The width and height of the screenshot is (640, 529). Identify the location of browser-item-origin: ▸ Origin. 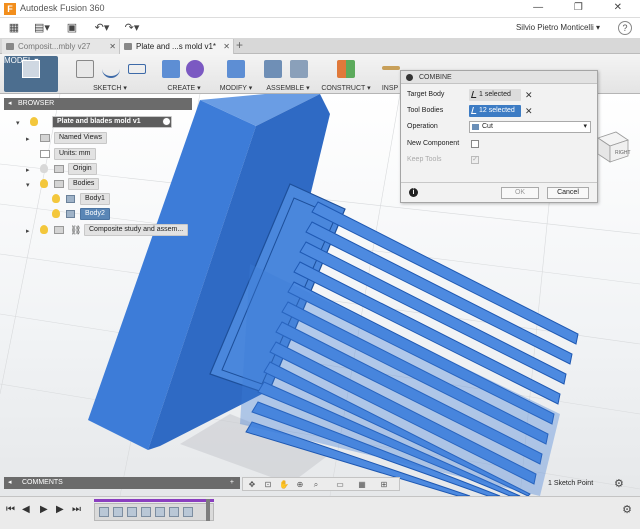
(106, 169).